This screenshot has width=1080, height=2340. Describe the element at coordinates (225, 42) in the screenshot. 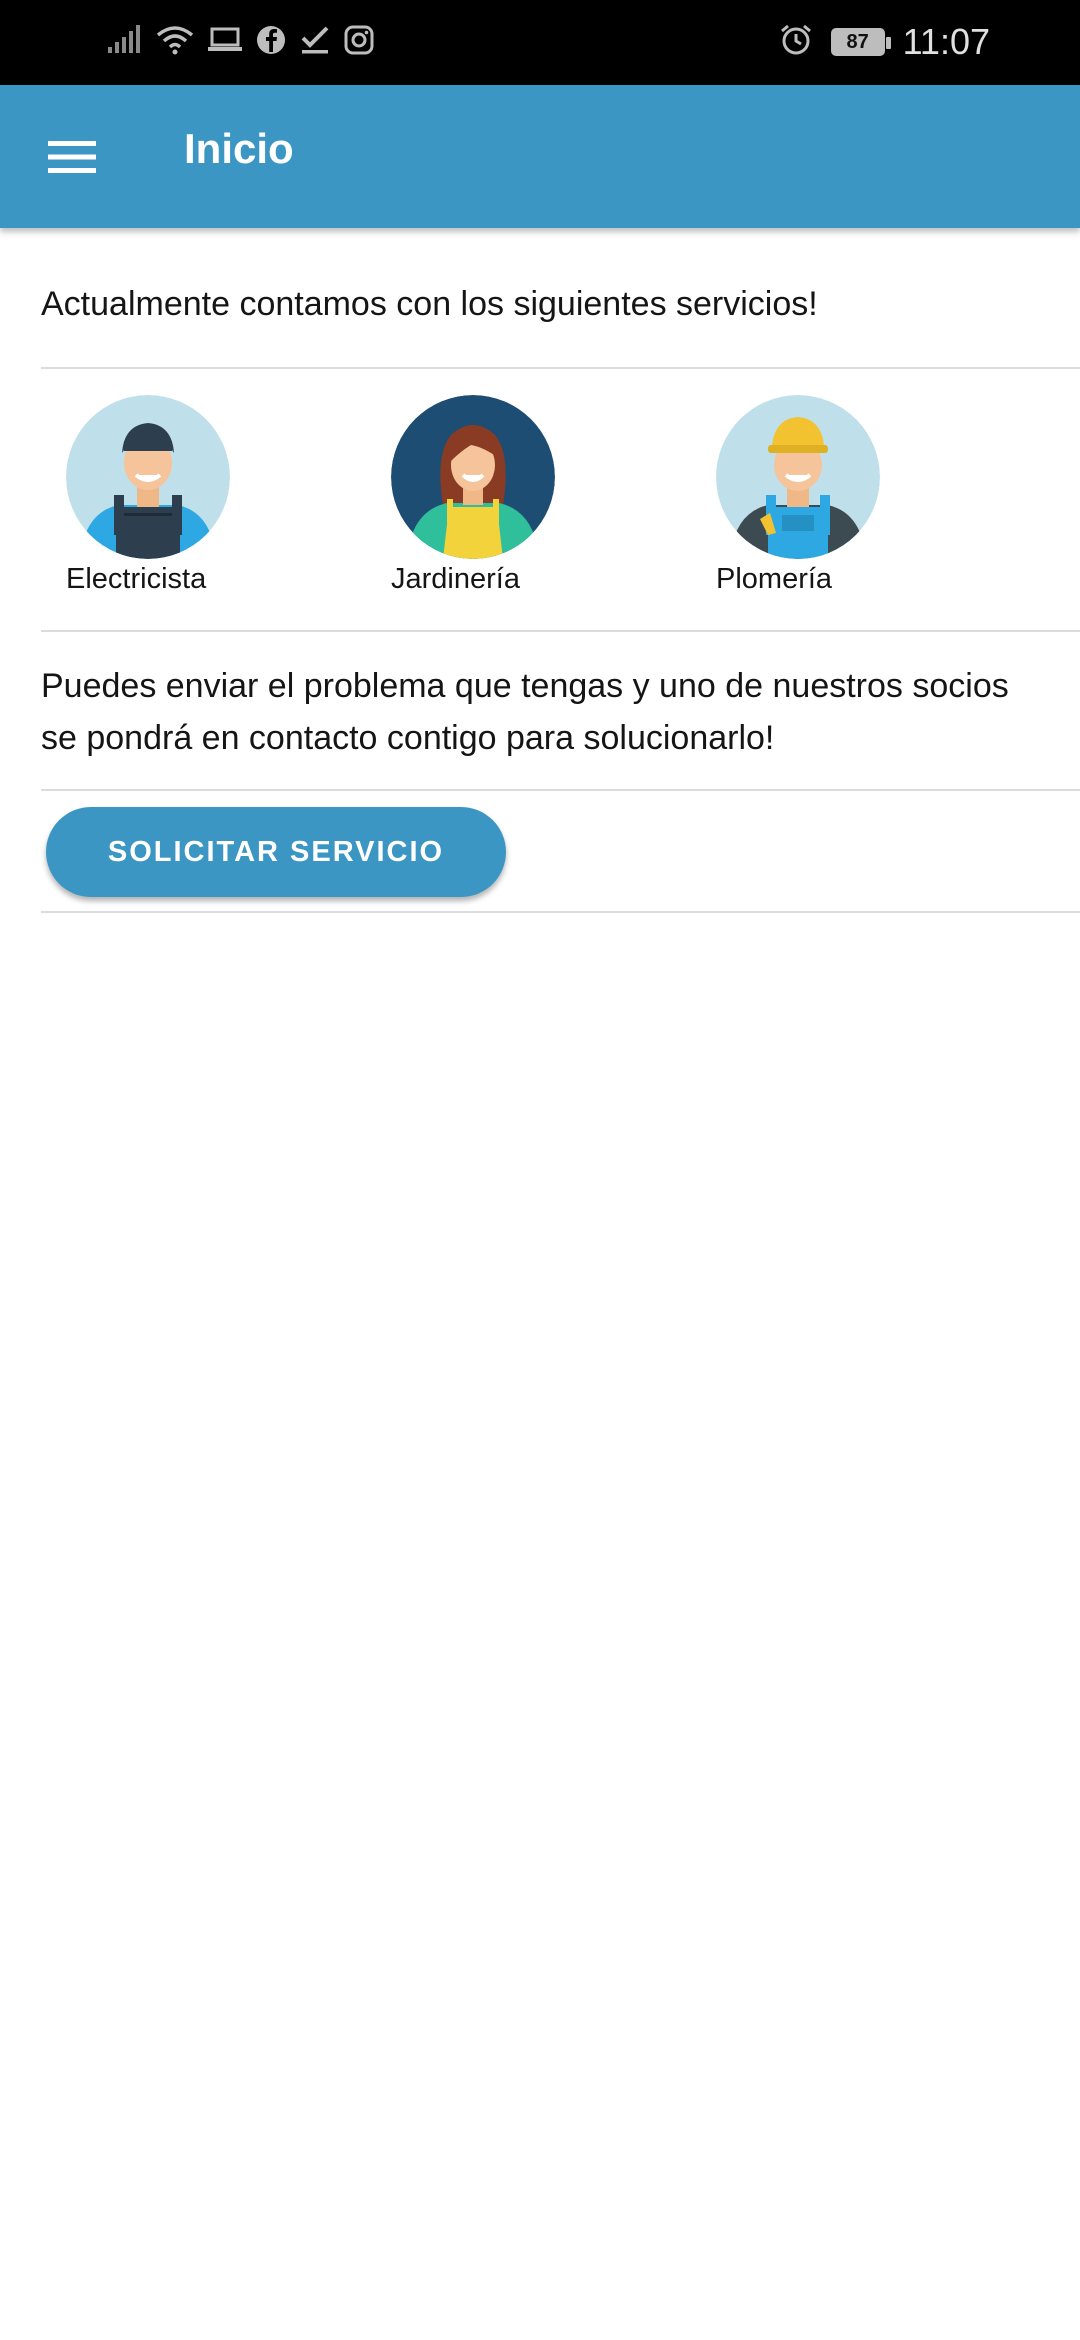

I see `laptop-icon` at that location.